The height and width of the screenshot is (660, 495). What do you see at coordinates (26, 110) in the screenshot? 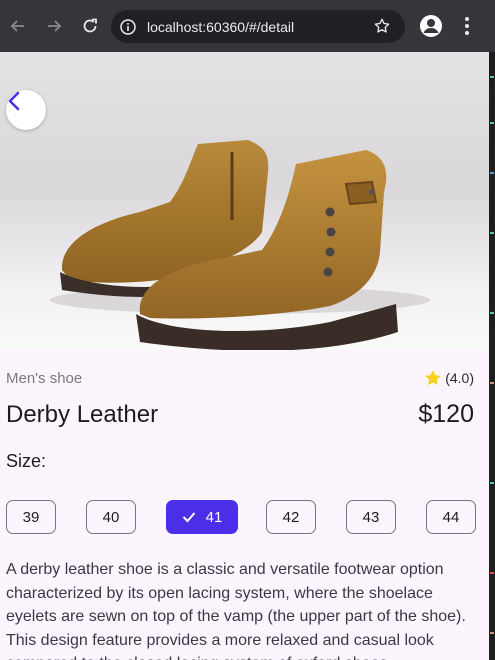
I see `back-button` at bounding box center [26, 110].